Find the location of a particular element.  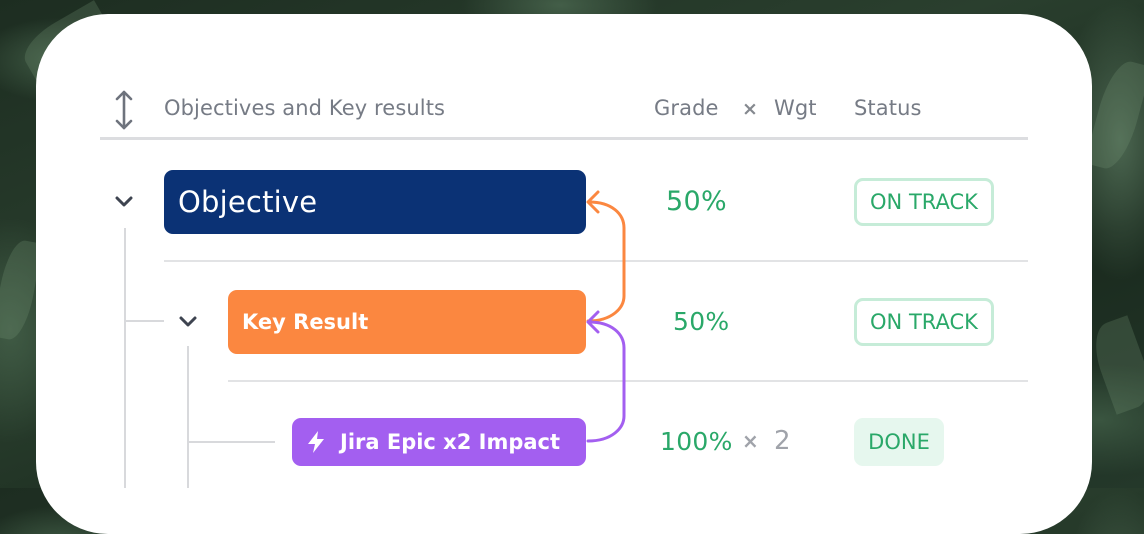

jira-epic-status-badge: DONE is located at coordinates (899, 442).